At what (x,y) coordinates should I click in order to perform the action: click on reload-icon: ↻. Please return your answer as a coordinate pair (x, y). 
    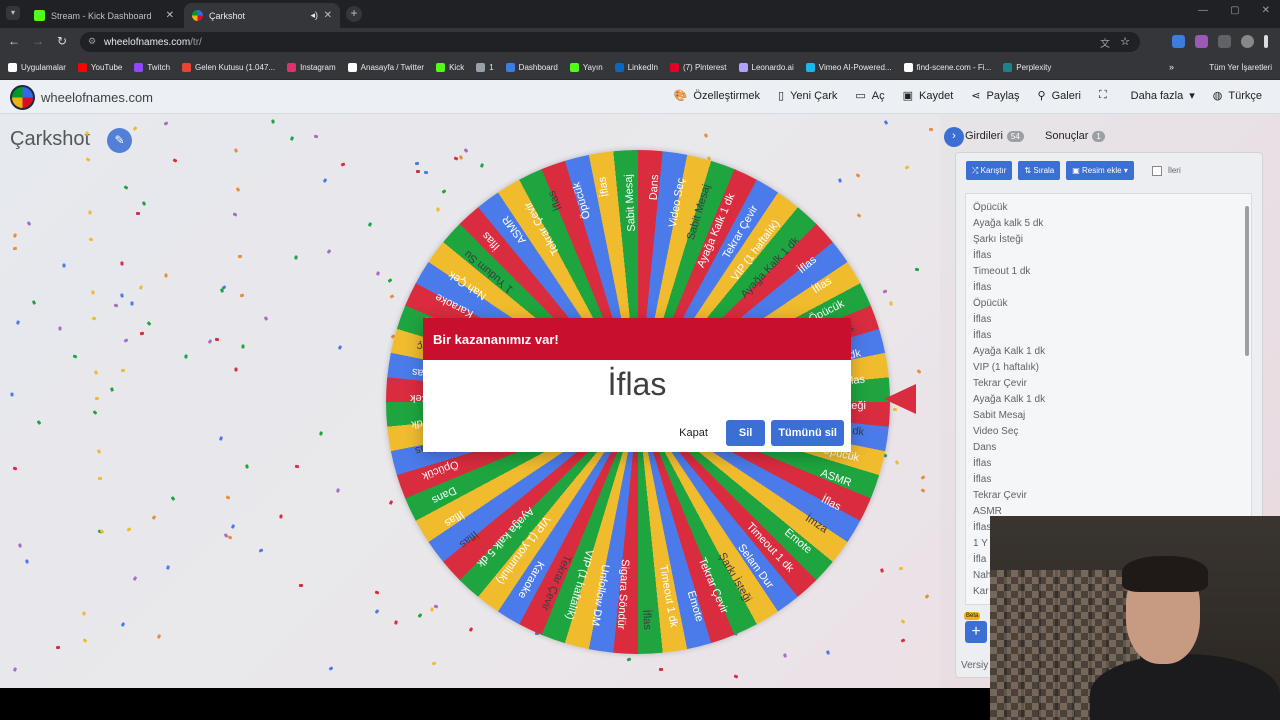
    Looking at the image, I should click on (62, 41).